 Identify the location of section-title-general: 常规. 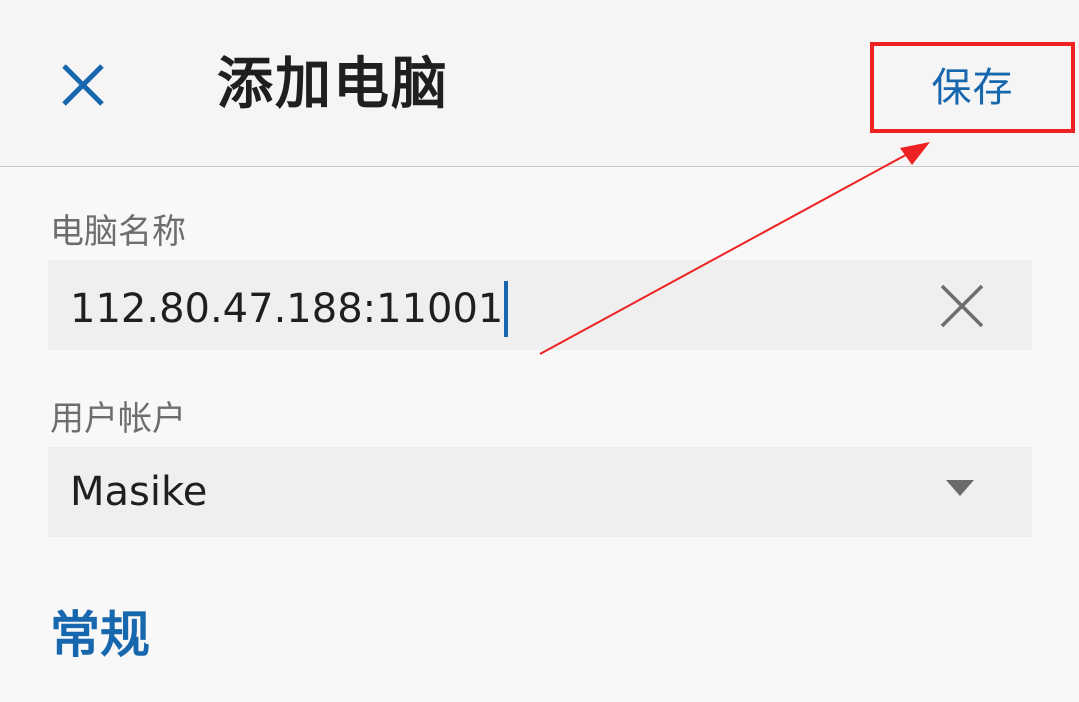
(100, 635).